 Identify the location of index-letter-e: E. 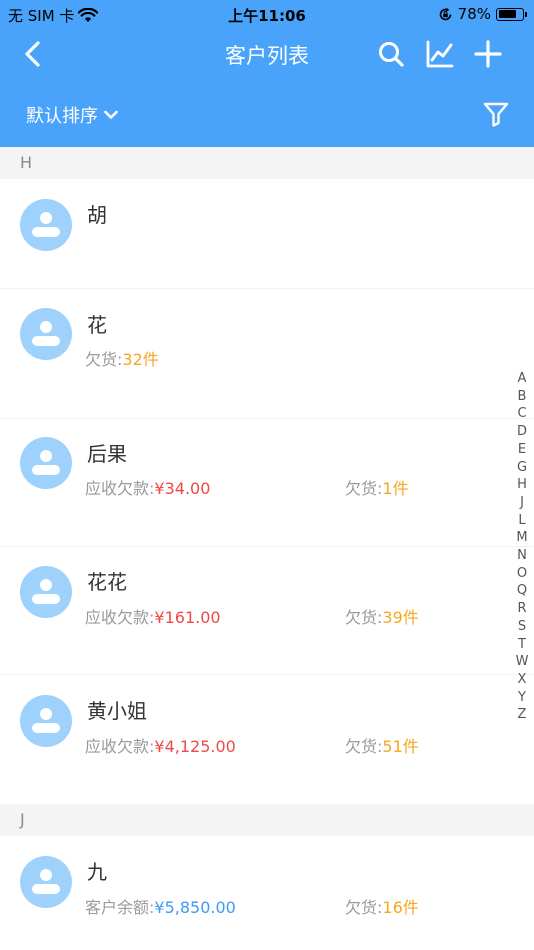
(522, 450).